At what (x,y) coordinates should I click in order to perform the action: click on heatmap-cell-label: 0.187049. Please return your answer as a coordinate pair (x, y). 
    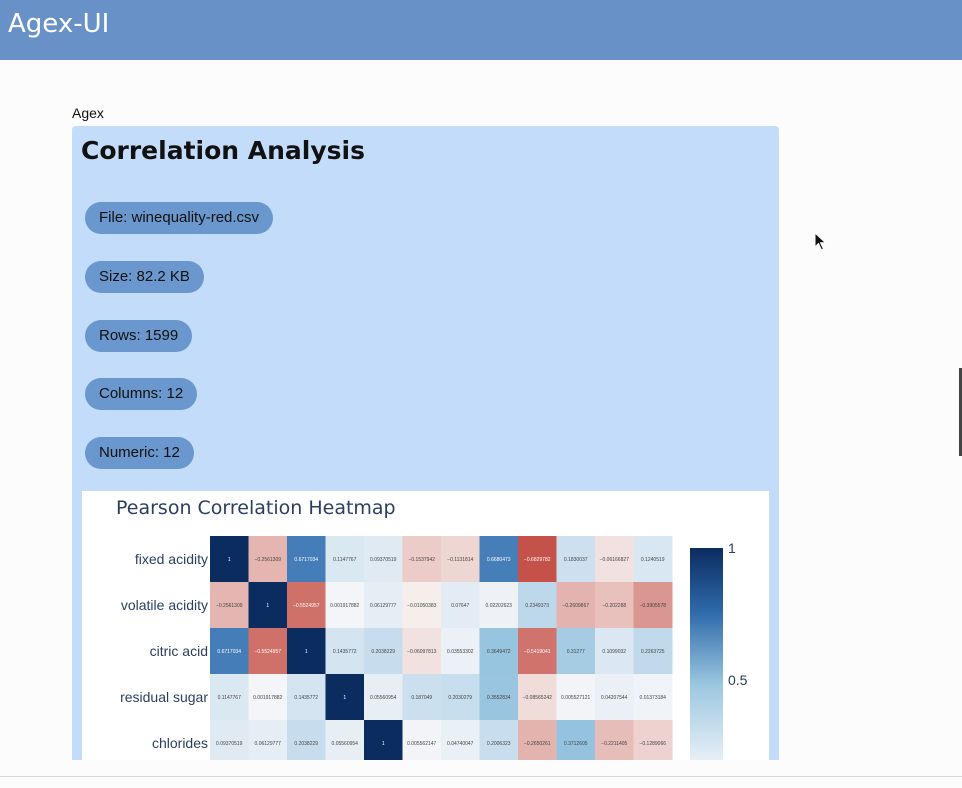
    Looking at the image, I should click on (421, 698).